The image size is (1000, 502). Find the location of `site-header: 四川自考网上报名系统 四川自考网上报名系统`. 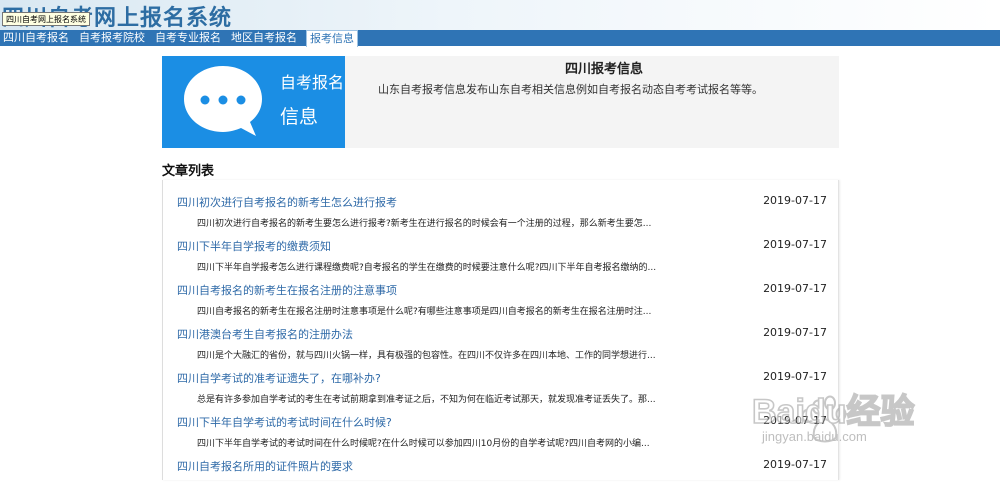

site-header: 四川自考网上报名系统 四川自考网上报名系统 is located at coordinates (500, 15).